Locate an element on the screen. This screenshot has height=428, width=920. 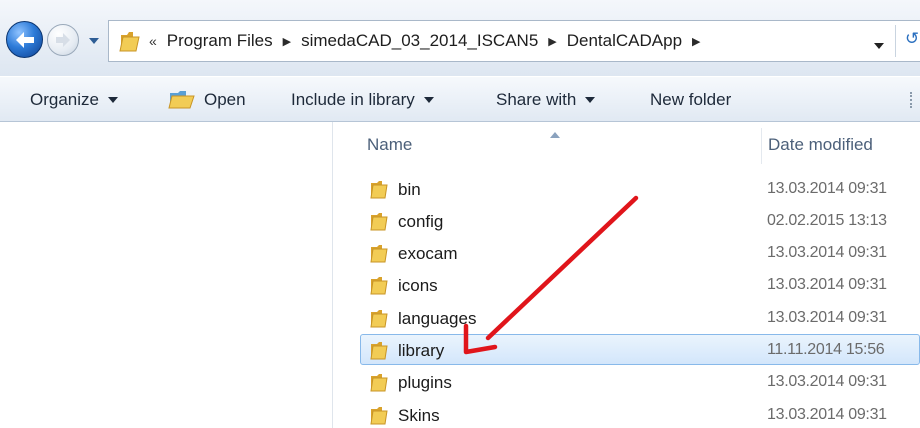
forward-button is located at coordinates (63, 40).